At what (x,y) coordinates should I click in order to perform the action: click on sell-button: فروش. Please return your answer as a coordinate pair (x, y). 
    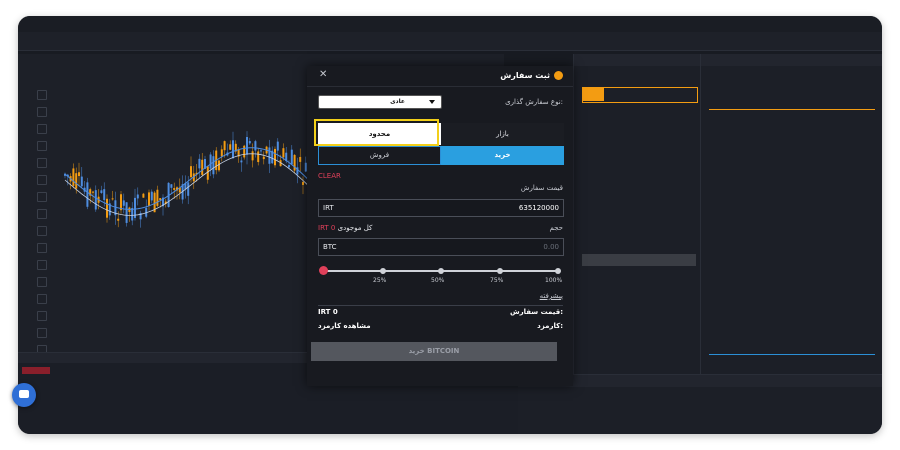
    Looking at the image, I should click on (379, 155).